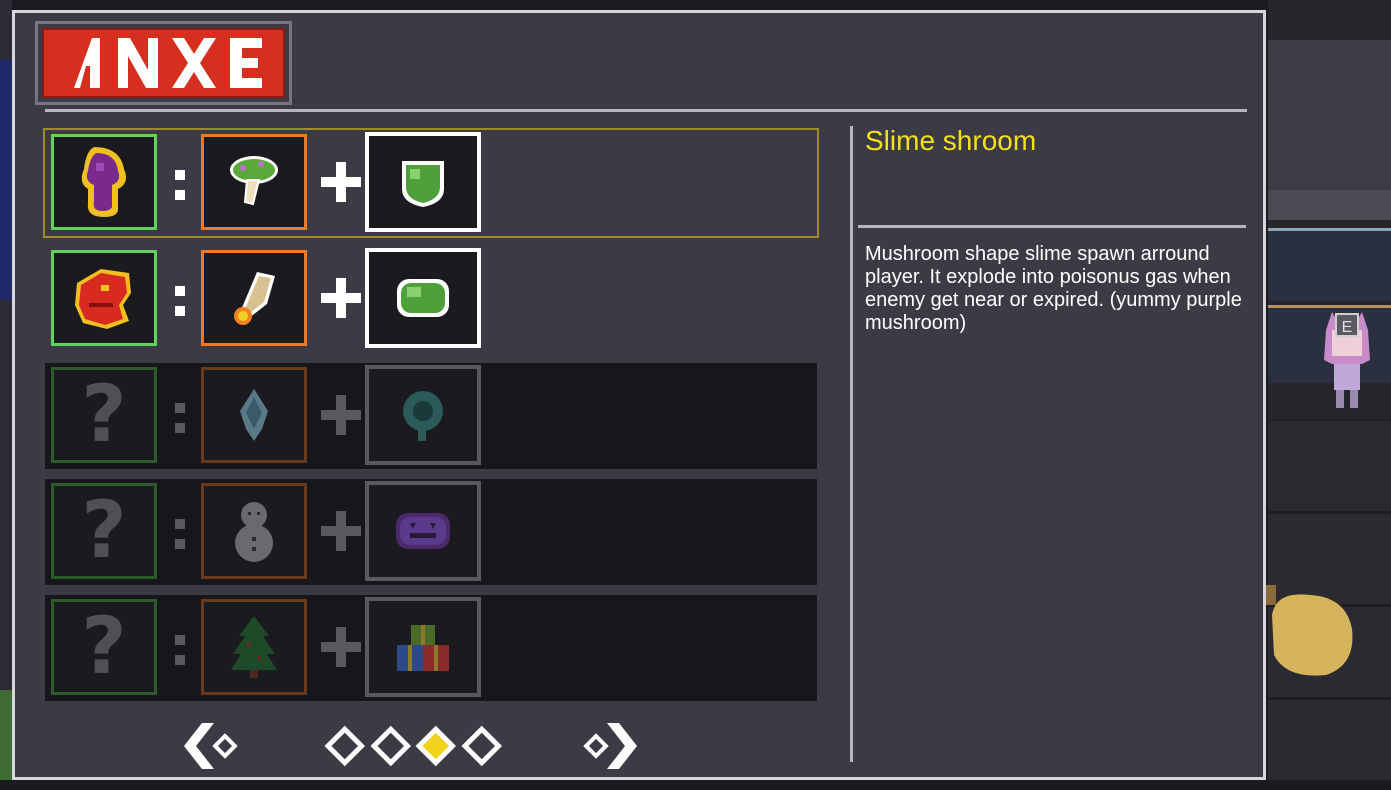 This screenshot has width=1391, height=790. I want to click on chevron-right-icon, so click(610, 746).